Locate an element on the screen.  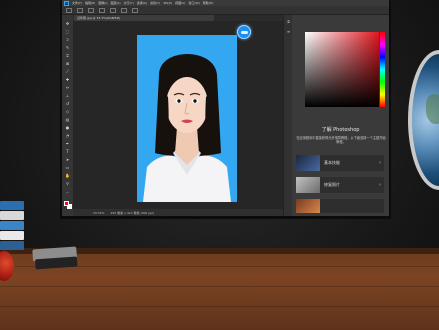
color-picker-field is located at coordinates (342, 69).